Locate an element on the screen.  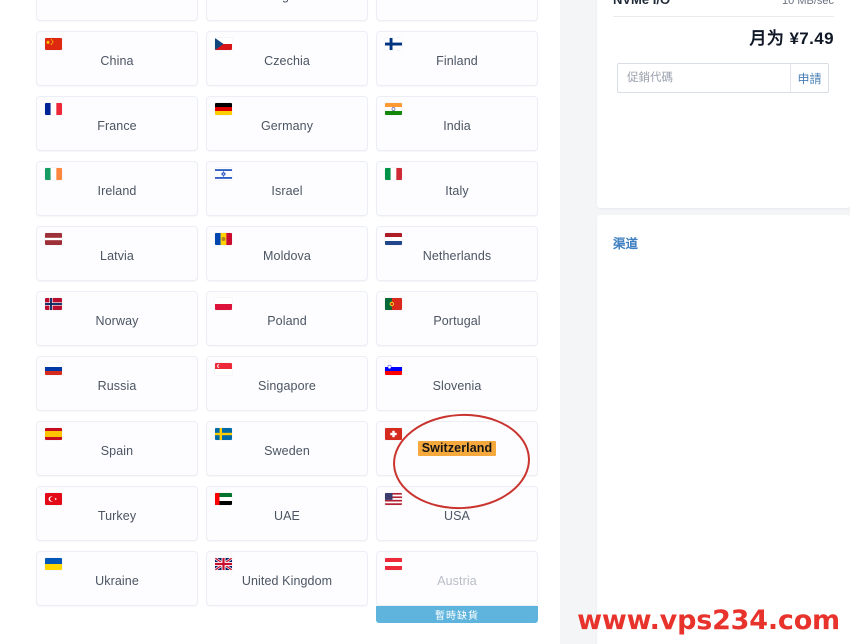
country-card-india: India is located at coordinates (457, 123).